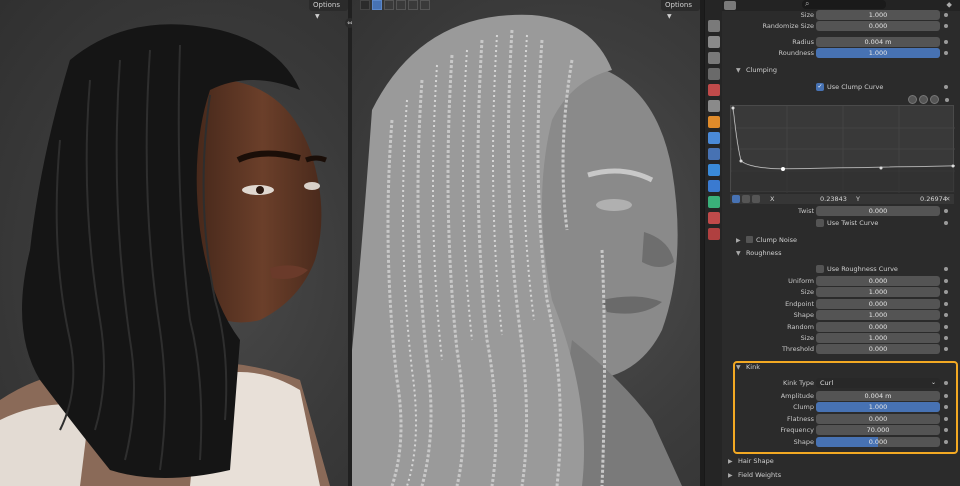 The width and height of the screenshot is (960, 486). What do you see at coordinates (878, 304) in the screenshot?
I see `roughness-endpoint-field: 0.000` at bounding box center [878, 304].